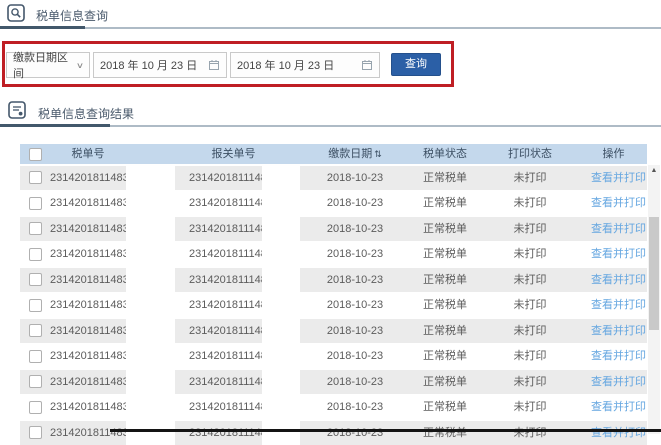 The height and width of the screenshot is (445, 661). I want to click on pay-date-header-label: 缴款日期, so click(350, 154).